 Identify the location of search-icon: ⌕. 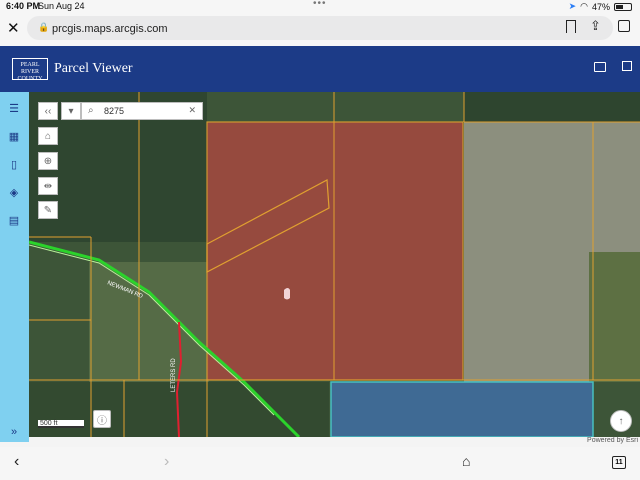
(91, 110).